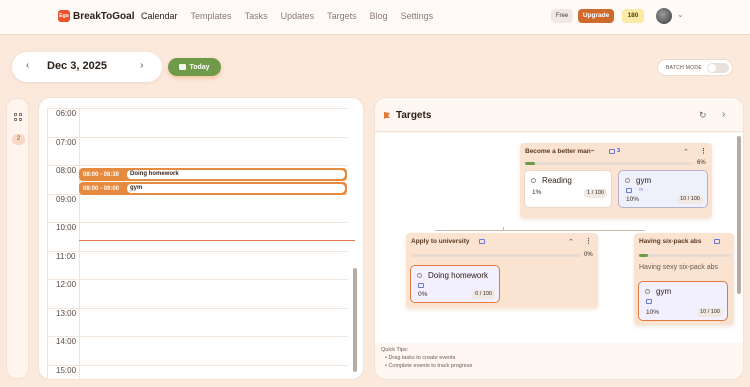 The width and height of the screenshot is (750, 387). I want to click on mini-sidebar: 2, so click(17, 238).